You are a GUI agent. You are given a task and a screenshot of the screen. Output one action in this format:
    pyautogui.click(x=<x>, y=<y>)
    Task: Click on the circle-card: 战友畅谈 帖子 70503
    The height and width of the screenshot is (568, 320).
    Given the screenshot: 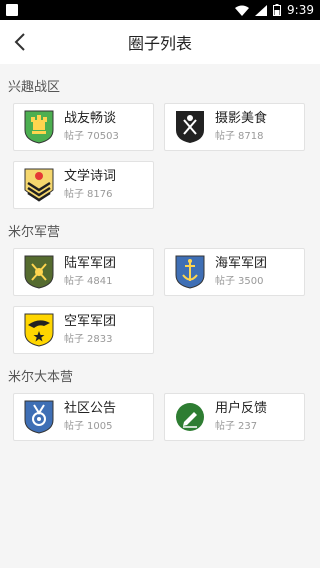 What is the action you would take?
    pyautogui.click(x=83, y=127)
    